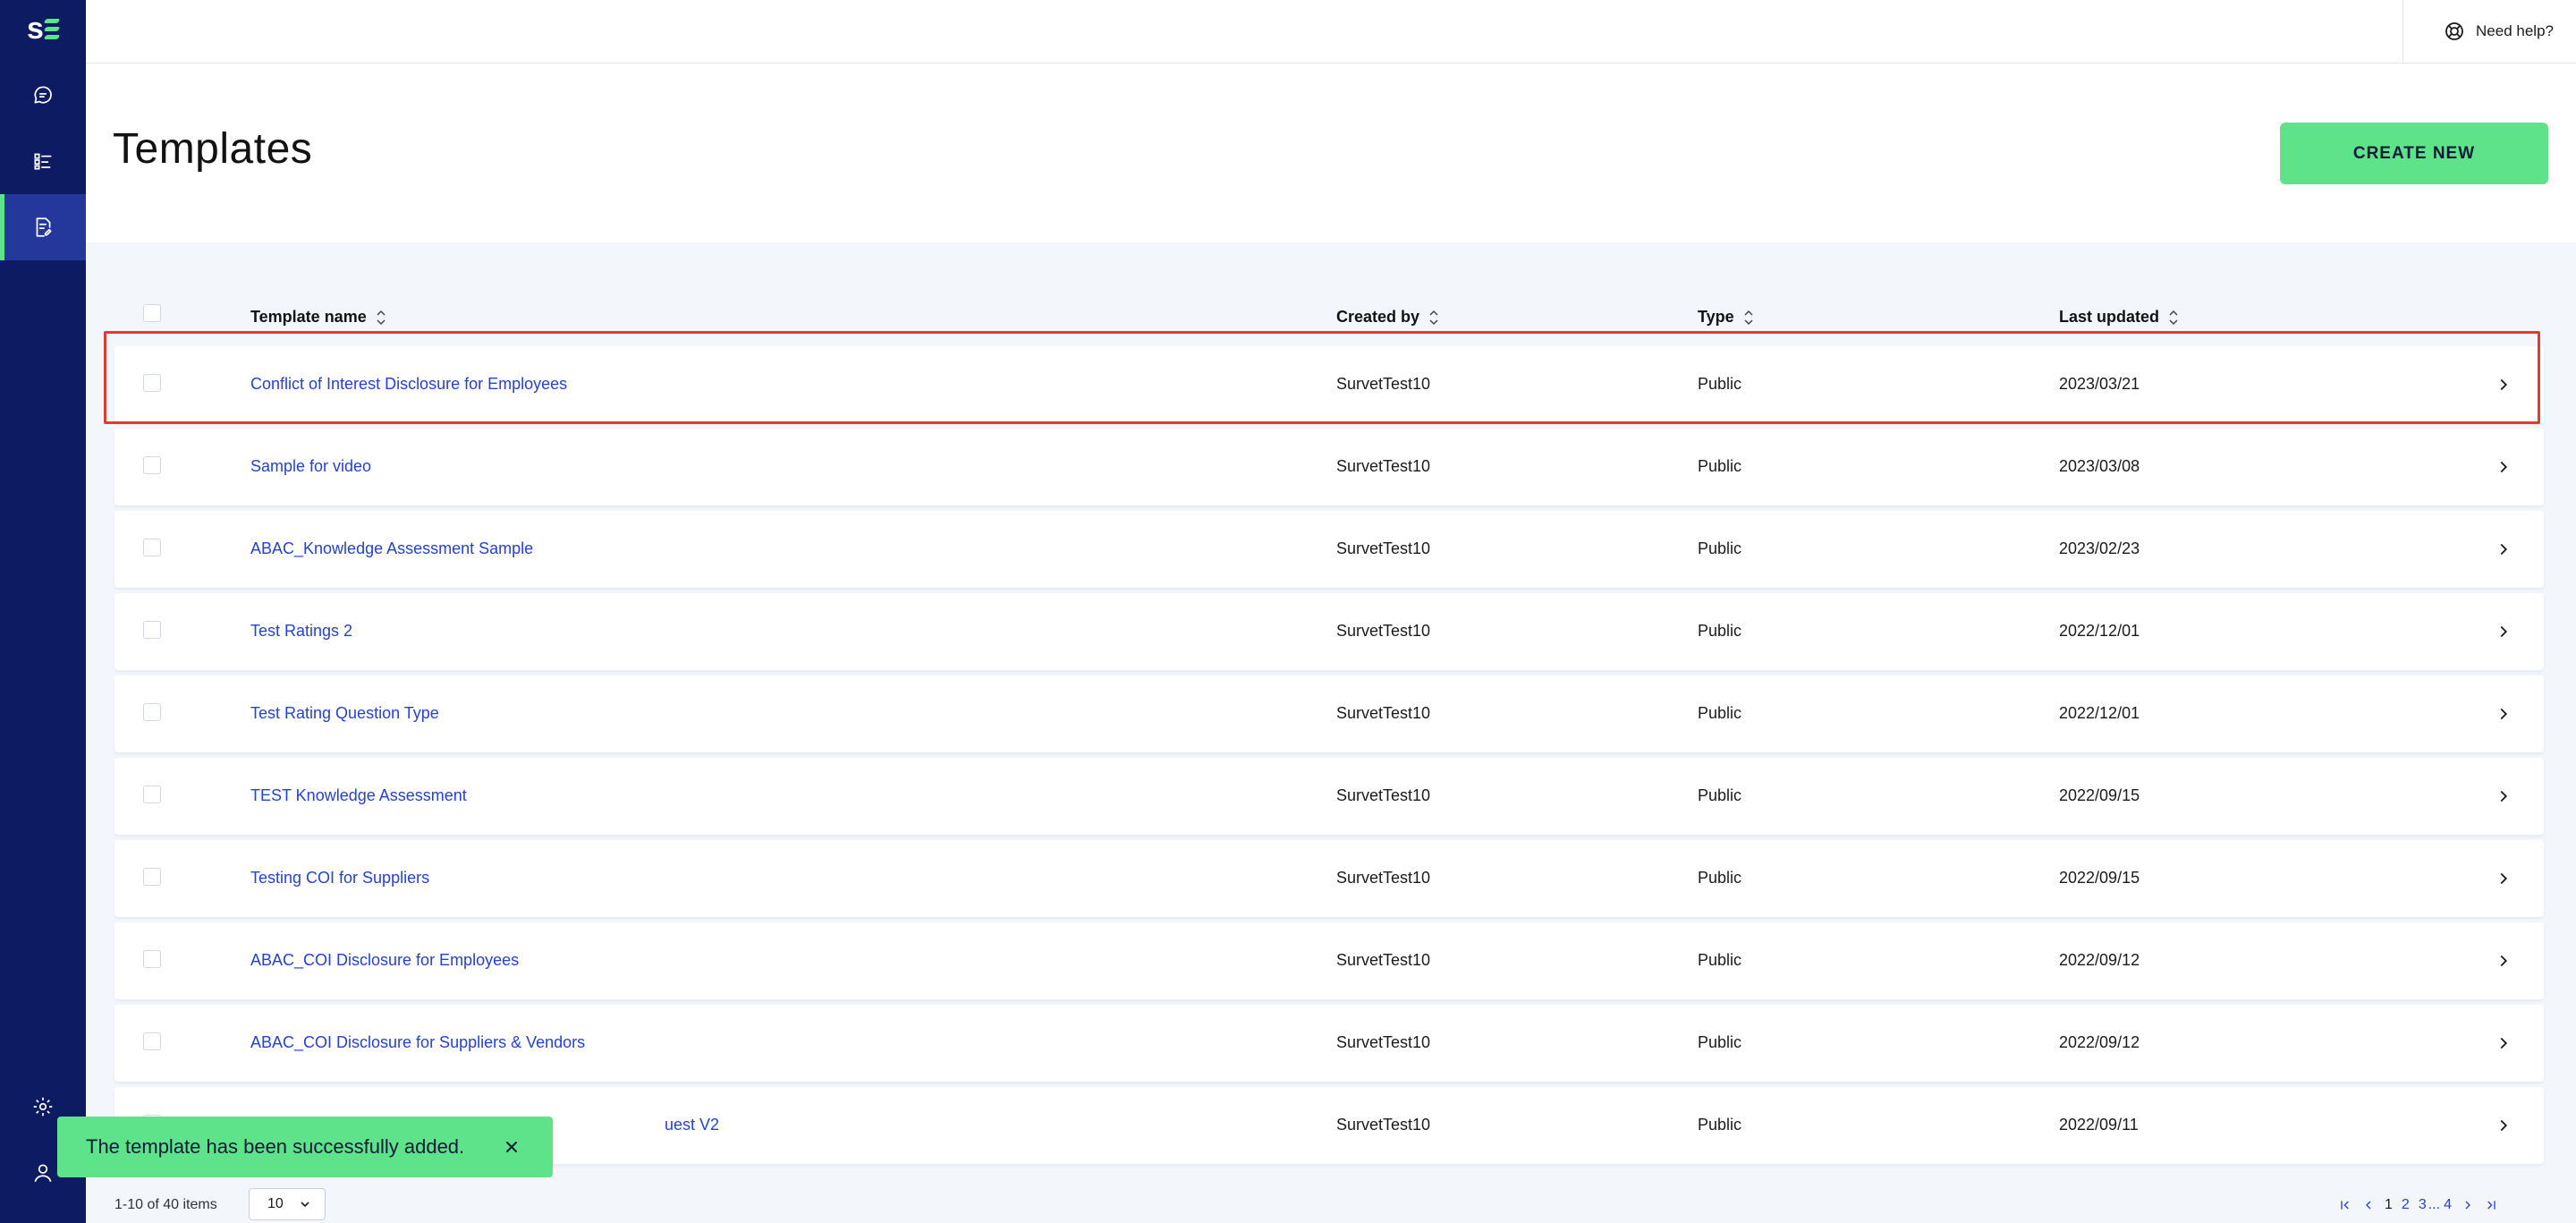 The image size is (2576, 1223). I want to click on column-label: Type, so click(1716, 317).